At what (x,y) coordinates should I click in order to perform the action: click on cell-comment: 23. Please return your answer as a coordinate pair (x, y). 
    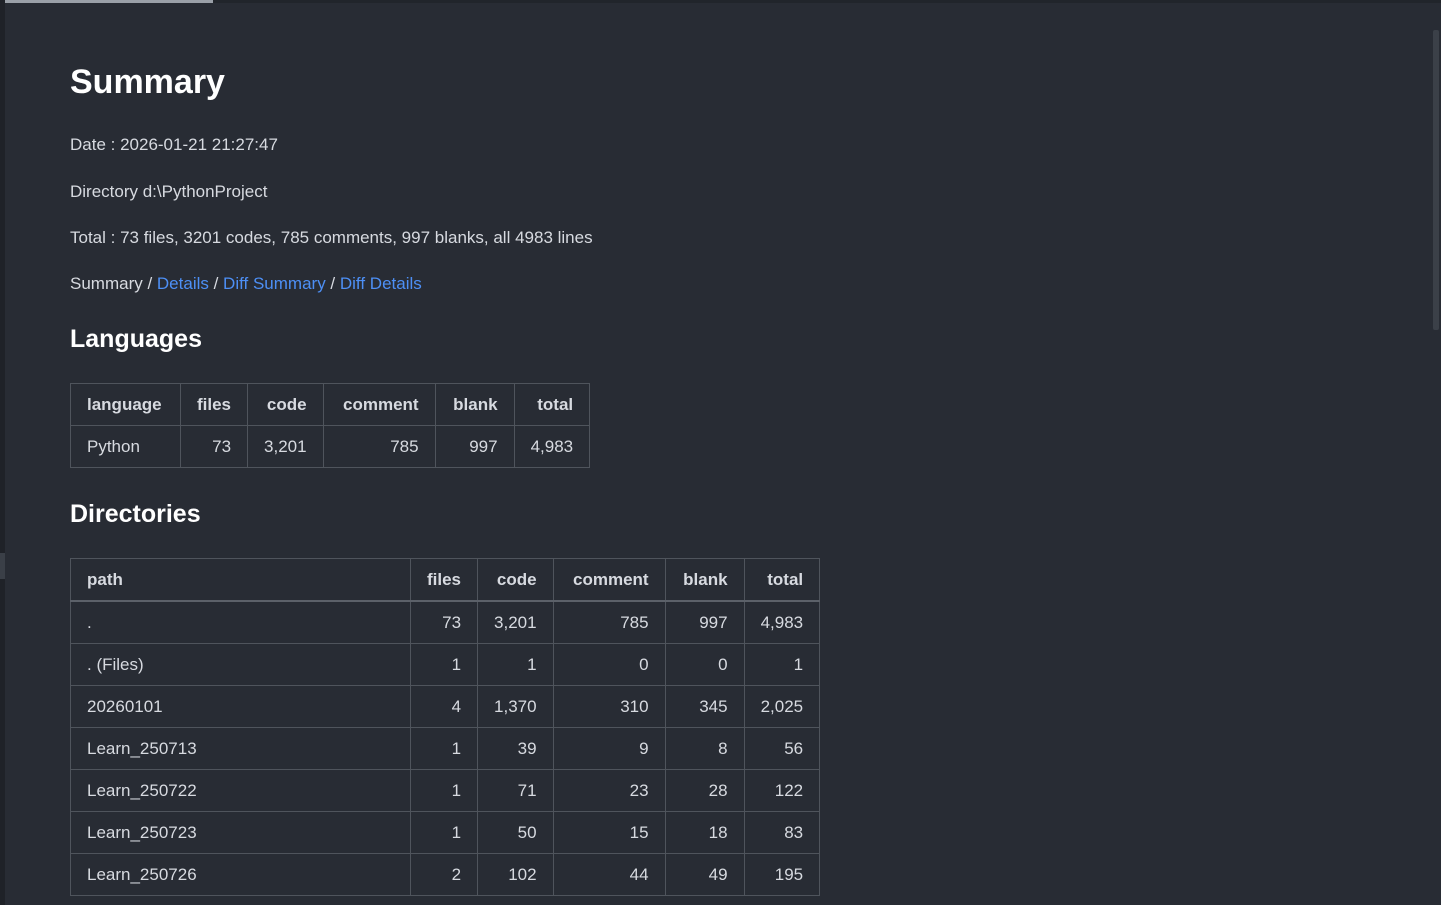
    Looking at the image, I should click on (609, 790).